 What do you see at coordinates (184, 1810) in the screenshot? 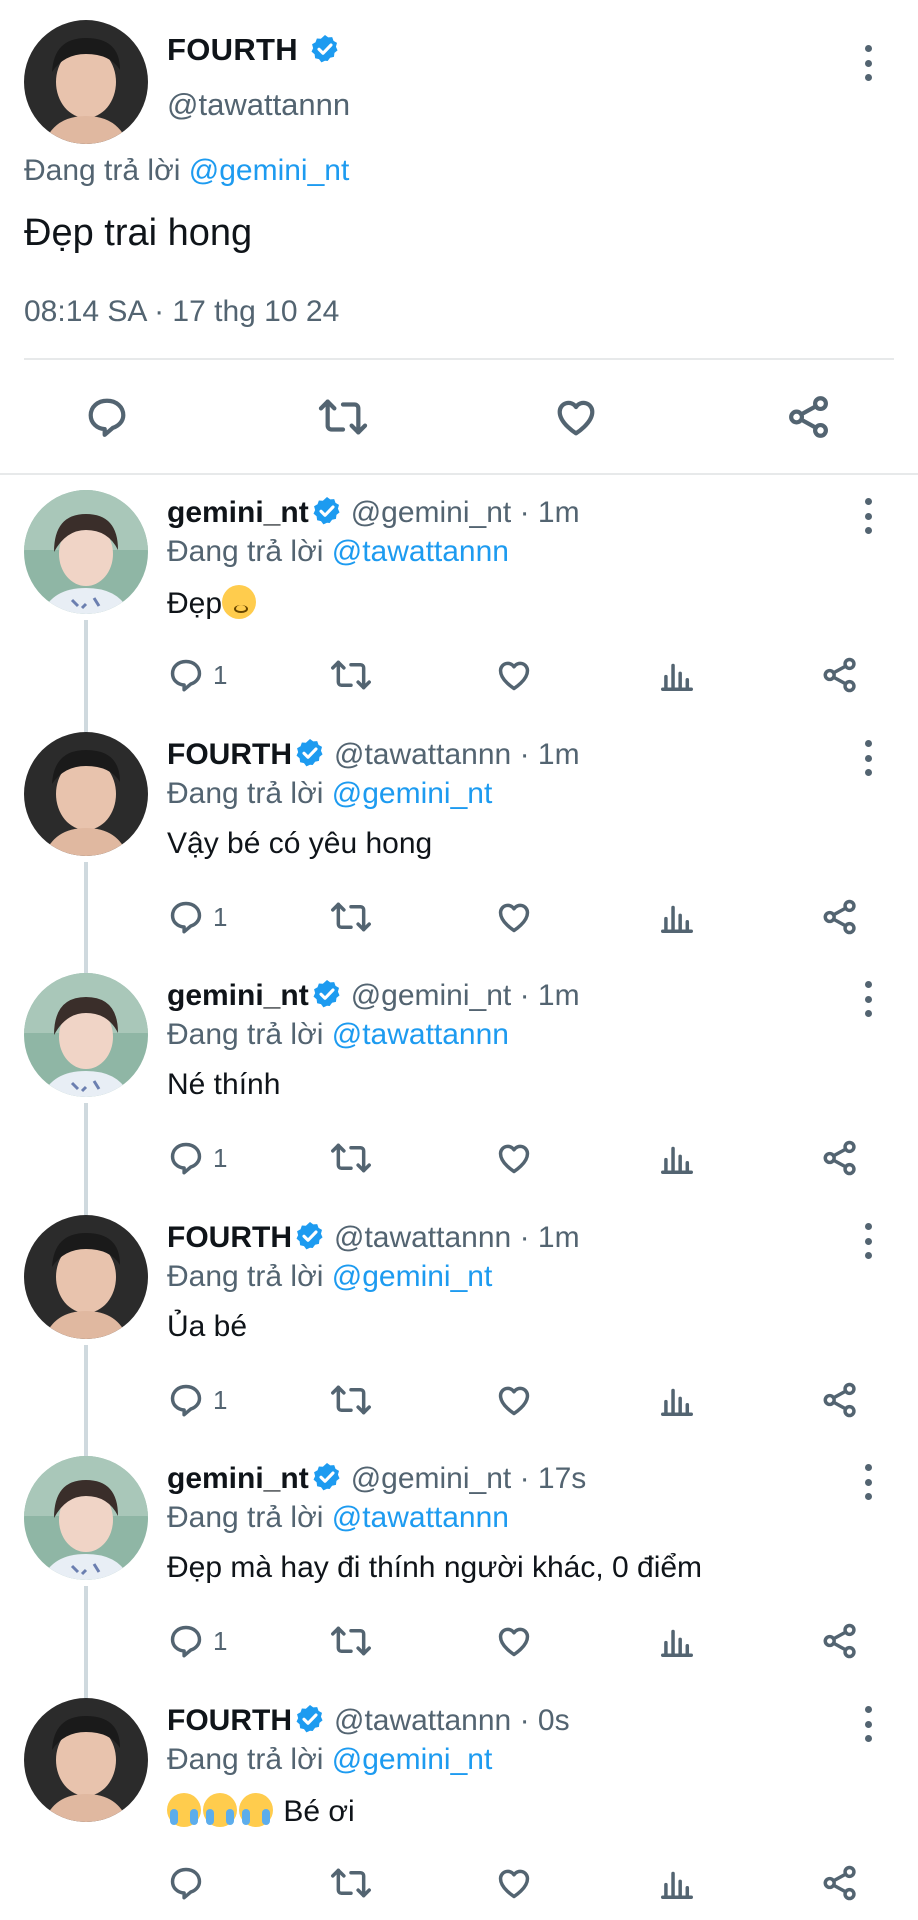
I see `crying-face-emoji-icon` at bounding box center [184, 1810].